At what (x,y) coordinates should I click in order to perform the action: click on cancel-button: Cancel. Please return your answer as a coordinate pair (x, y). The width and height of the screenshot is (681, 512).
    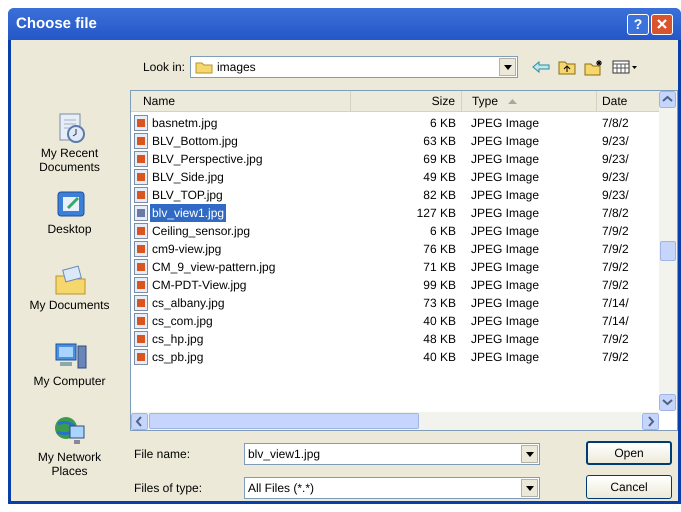
    Looking at the image, I should click on (629, 487).